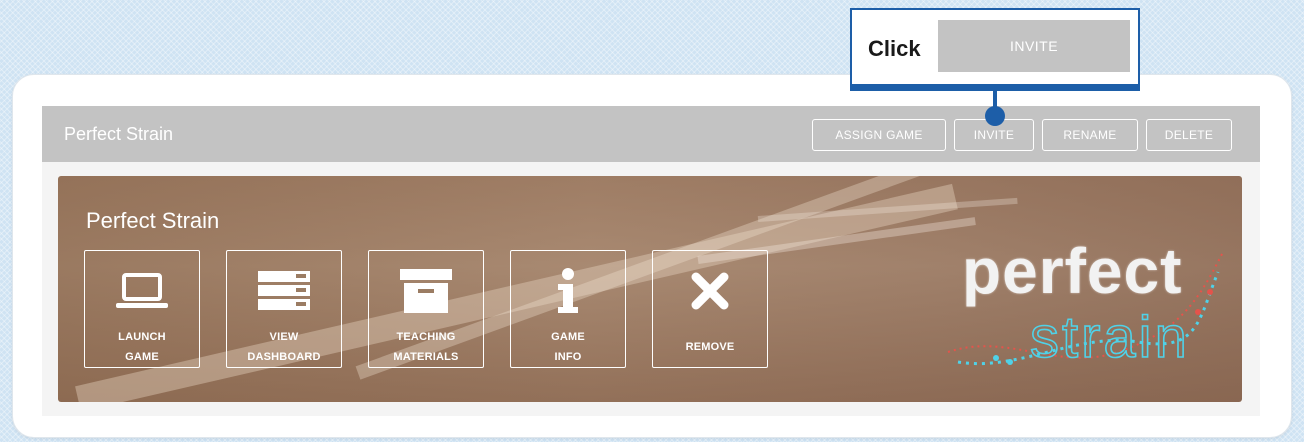 The image size is (1304, 442). I want to click on view-dashboard-tile: VIEW DASHBOARD, so click(284, 309).